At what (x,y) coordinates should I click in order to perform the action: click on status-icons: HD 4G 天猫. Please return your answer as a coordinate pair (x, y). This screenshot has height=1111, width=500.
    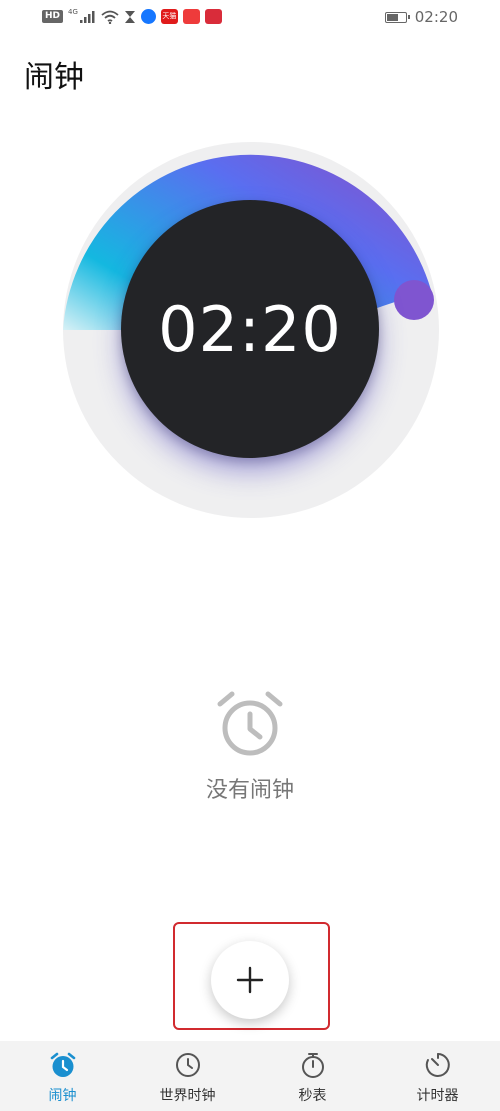
    Looking at the image, I should click on (132, 15).